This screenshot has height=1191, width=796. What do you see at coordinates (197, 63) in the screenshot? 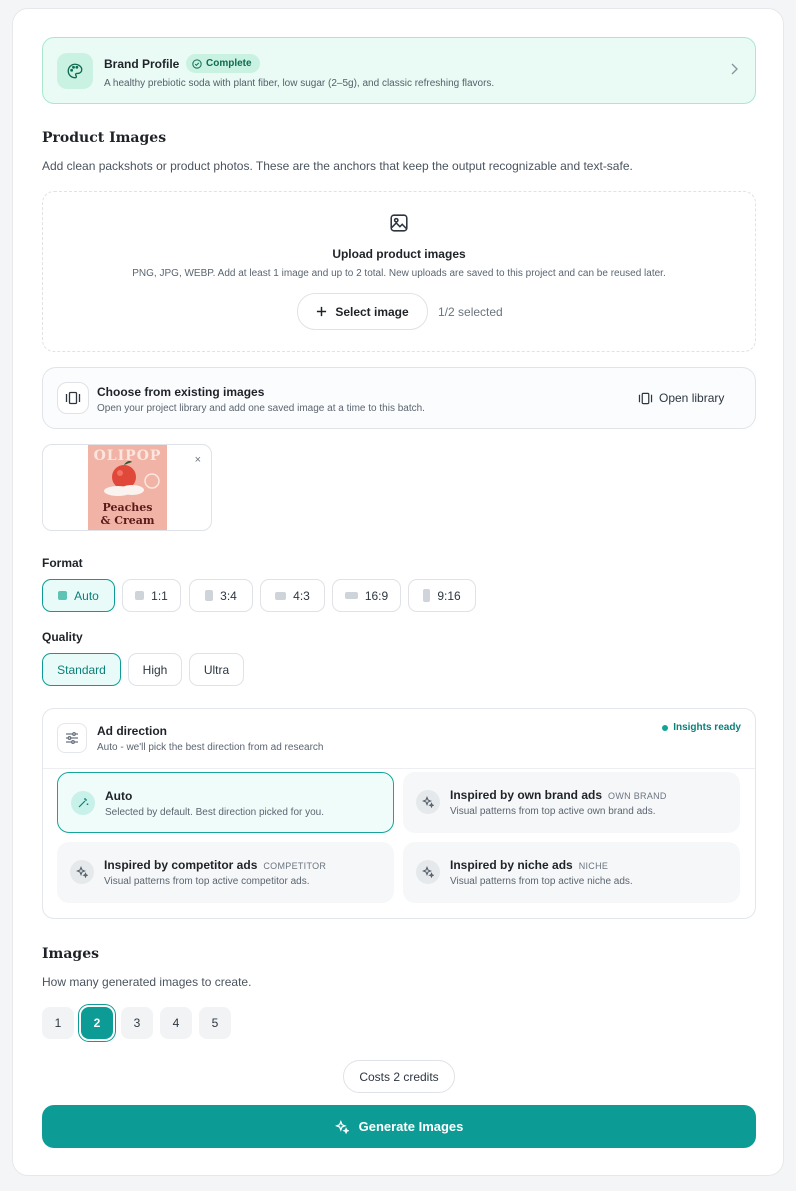
I see `check-circle-icon` at bounding box center [197, 63].